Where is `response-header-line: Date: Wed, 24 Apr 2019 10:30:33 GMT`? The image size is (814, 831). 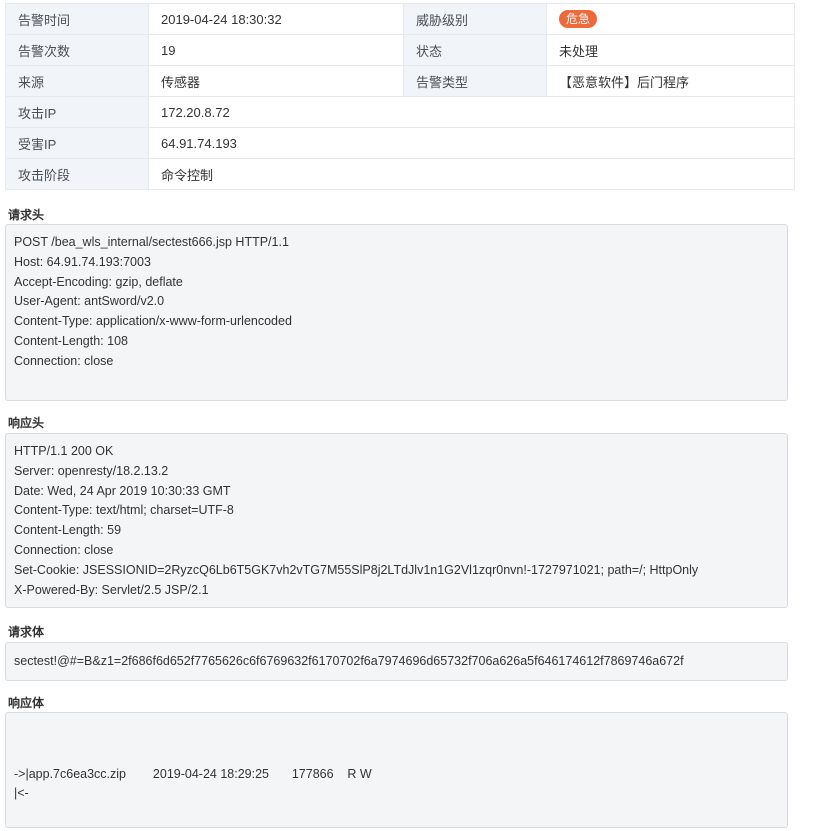 response-header-line: Date: Wed, 24 Apr 2019 10:30:33 GMT is located at coordinates (122, 490).